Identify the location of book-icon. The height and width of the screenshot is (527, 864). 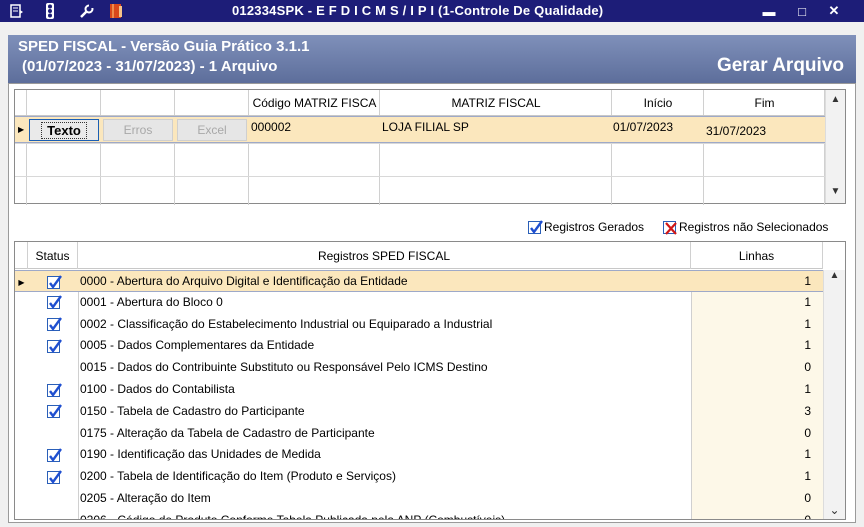
(116, 11).